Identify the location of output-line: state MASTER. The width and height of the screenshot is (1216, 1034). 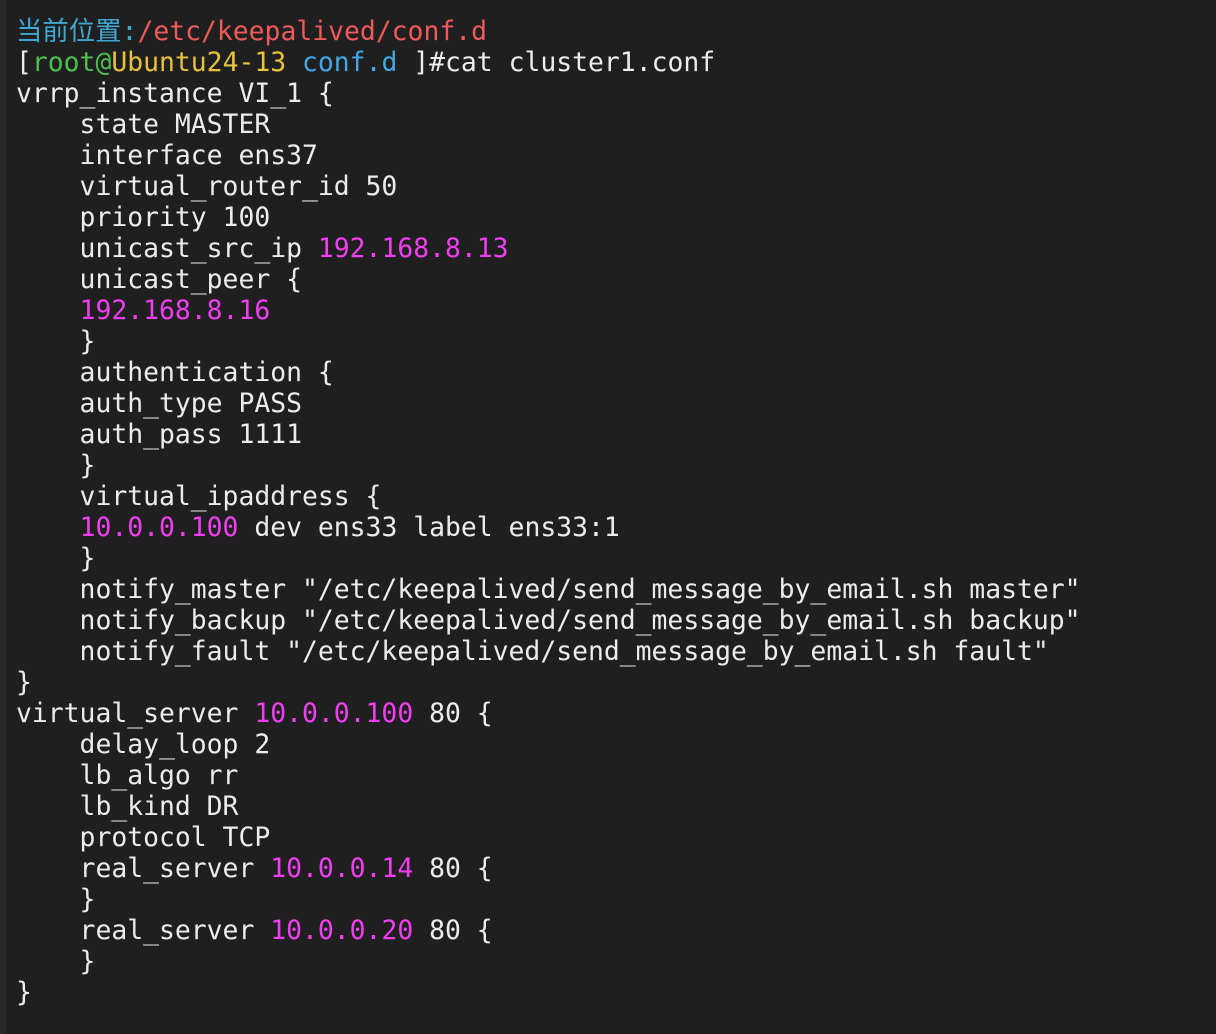
(616, 124).